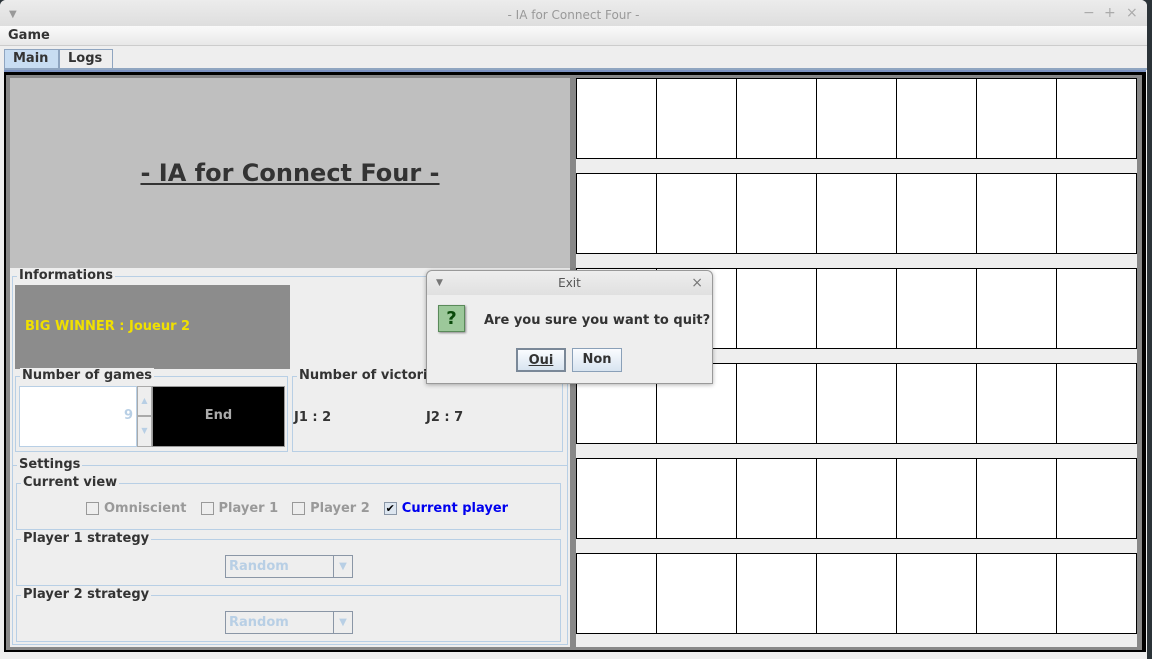 The width and height of the screenshot is (1152, 659). I want to click on minimize-button: −, so click(1089, 14).